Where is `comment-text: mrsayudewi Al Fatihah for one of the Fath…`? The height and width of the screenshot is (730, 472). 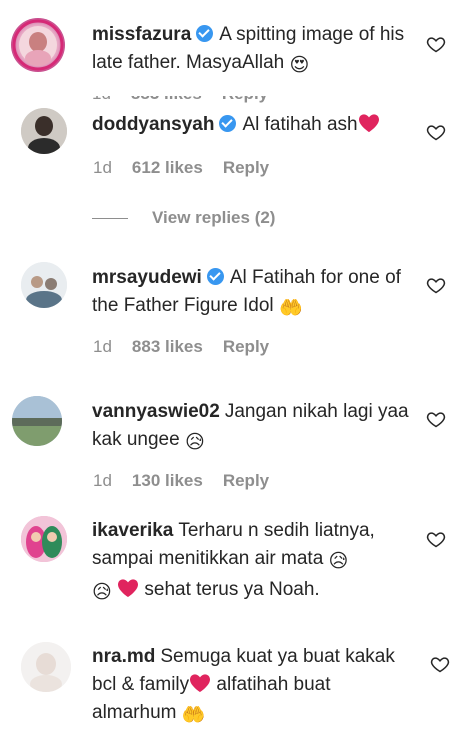
comment-text: mrsayudewi Al Fatihah for one of the Fath… is located at coordinates (252, 293).